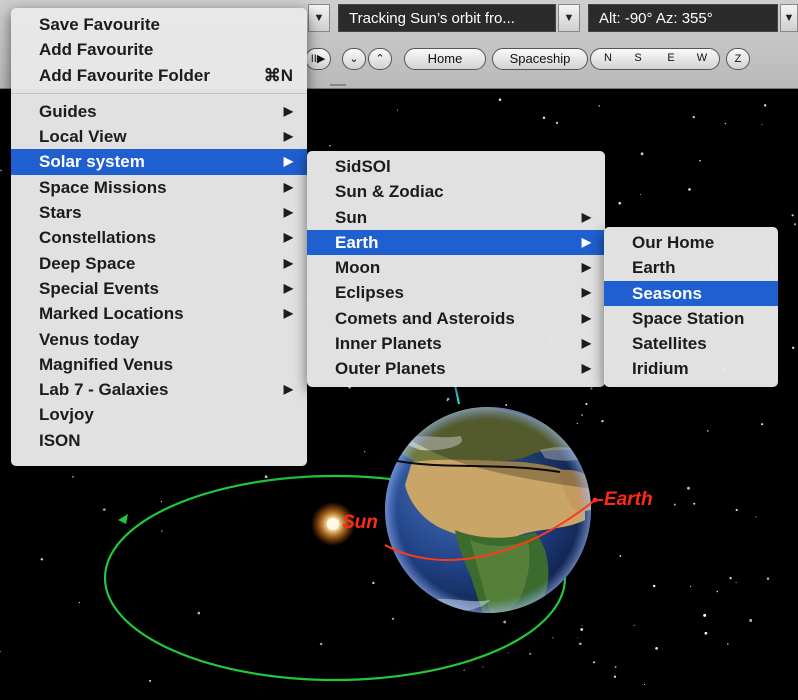 This screenshot has width=798, height=700. I want to click on menu-item-label: Our Home, so click(673, 242).